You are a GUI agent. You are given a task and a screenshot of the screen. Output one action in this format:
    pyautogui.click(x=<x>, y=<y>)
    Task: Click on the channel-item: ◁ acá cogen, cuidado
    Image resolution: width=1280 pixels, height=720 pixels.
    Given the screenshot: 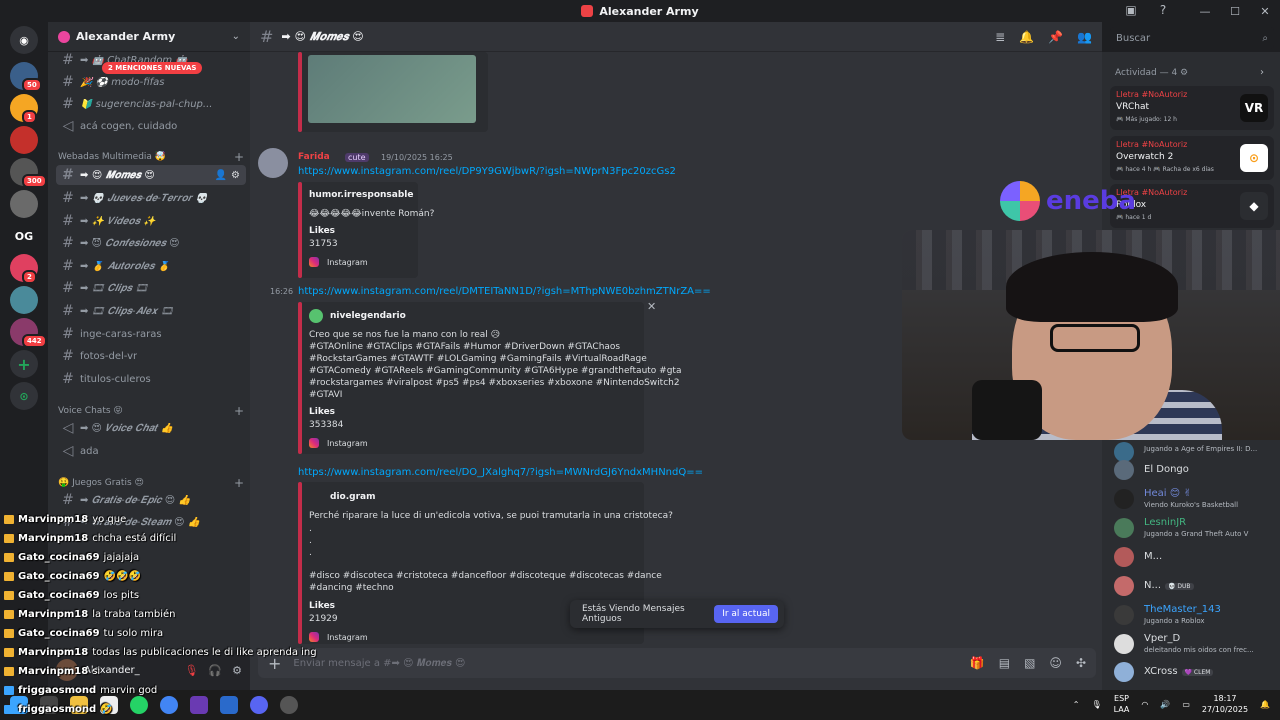 What is the action you would take?
    pyautogui.click(x=151, y=126)
    